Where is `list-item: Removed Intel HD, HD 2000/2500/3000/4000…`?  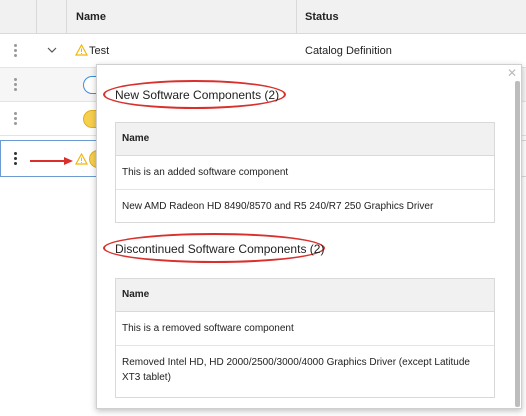 list-item: Removed Intel HD, HD 2000/2500/3000/4000… is located at coordinates (305, 372).